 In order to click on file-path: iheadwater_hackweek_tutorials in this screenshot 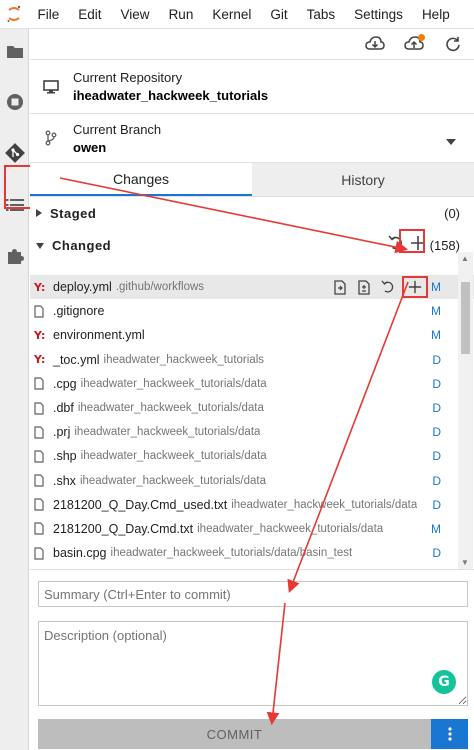, I will do `click(184, 359)`.